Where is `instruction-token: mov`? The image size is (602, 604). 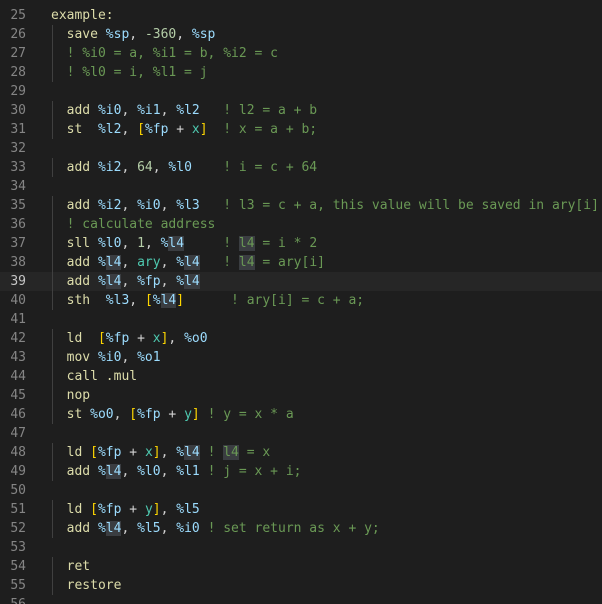
instruction-token: mov is located at coordinates (78, 357).